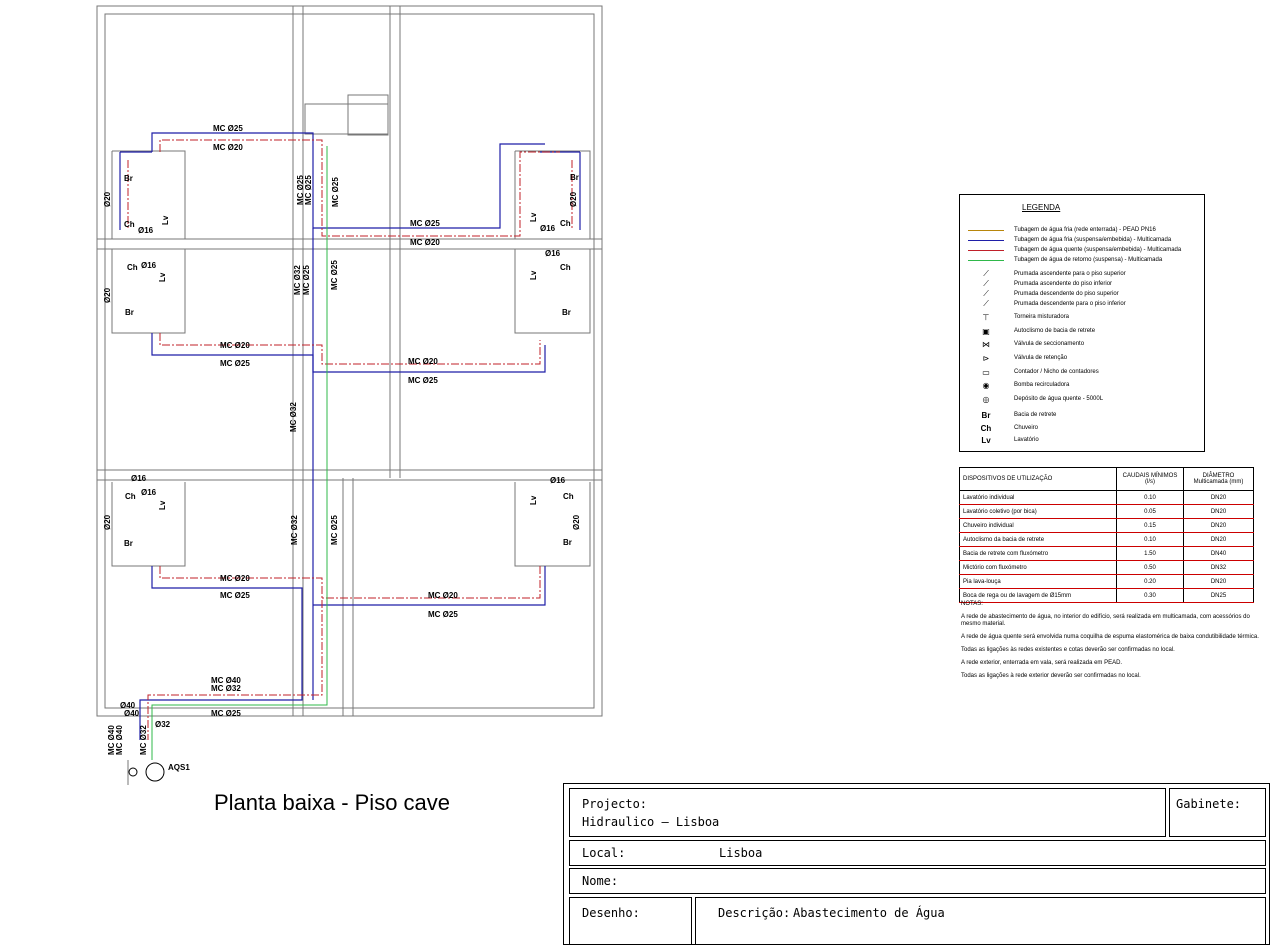  Describe the element at coordinates (1038, 567) in the screenshot. I see `table-cell: Mictório com fluxómetro` at that location.